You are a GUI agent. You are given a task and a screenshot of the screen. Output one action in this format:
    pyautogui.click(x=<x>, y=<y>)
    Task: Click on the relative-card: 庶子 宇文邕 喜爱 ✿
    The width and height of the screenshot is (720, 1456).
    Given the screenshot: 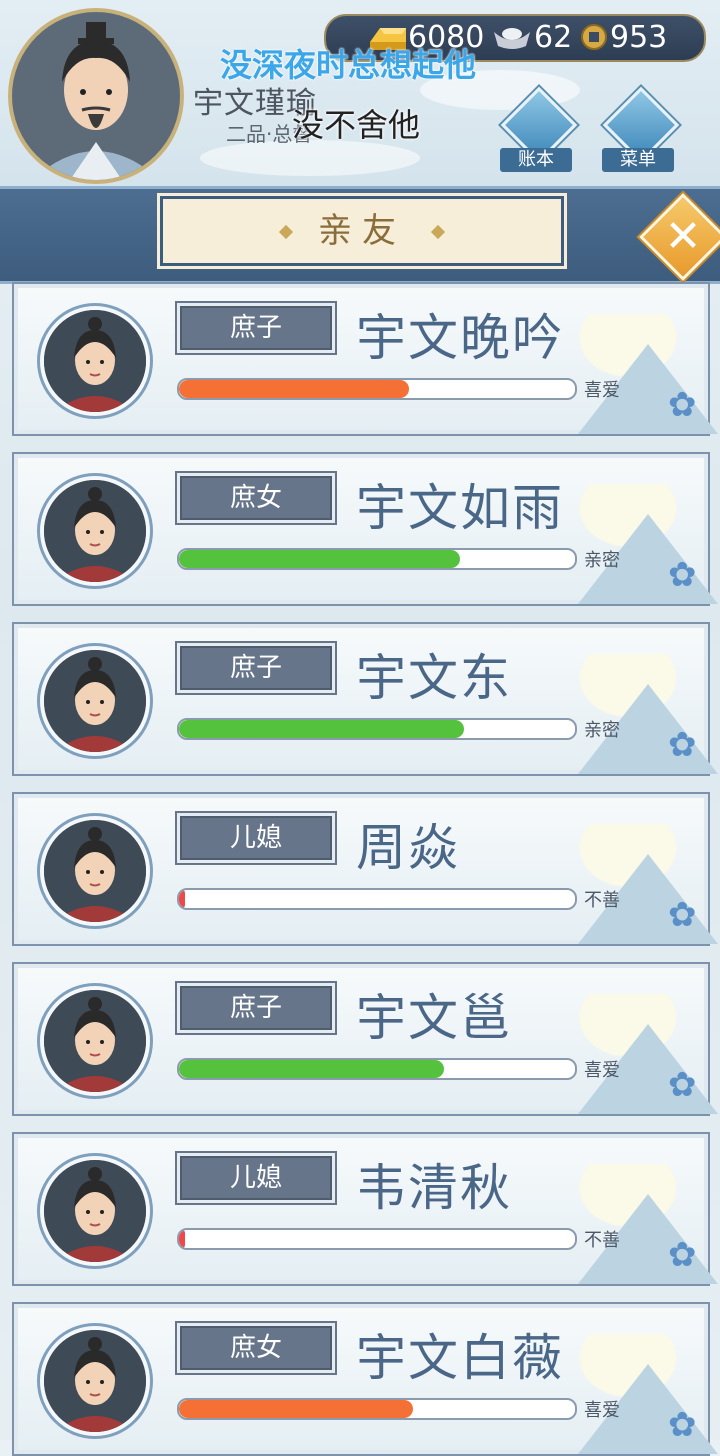 What is the action you would take?
    pyautogui.click(x=365, y=1039)
    